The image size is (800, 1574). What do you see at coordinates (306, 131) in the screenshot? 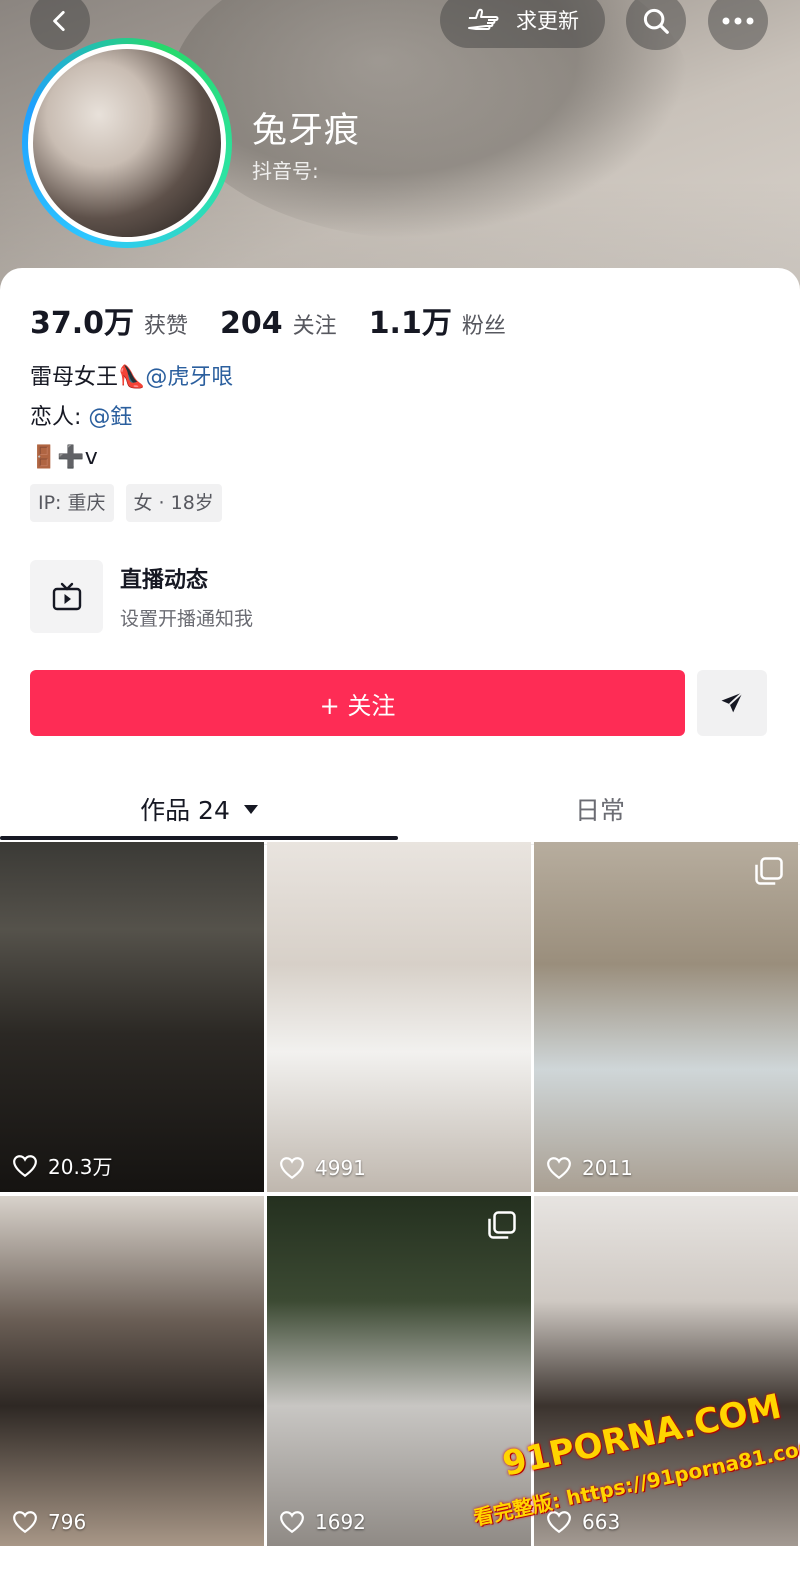
I see `profile-nickname: 兔牙痕` at bounding box center [306, 131].